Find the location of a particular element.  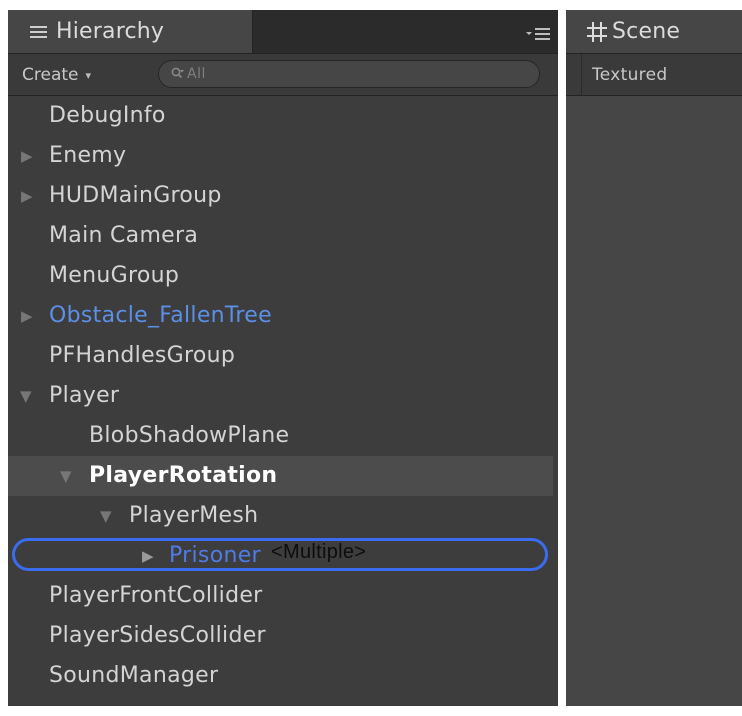

tree-item-label: Player is located at coordinates (84, 395).